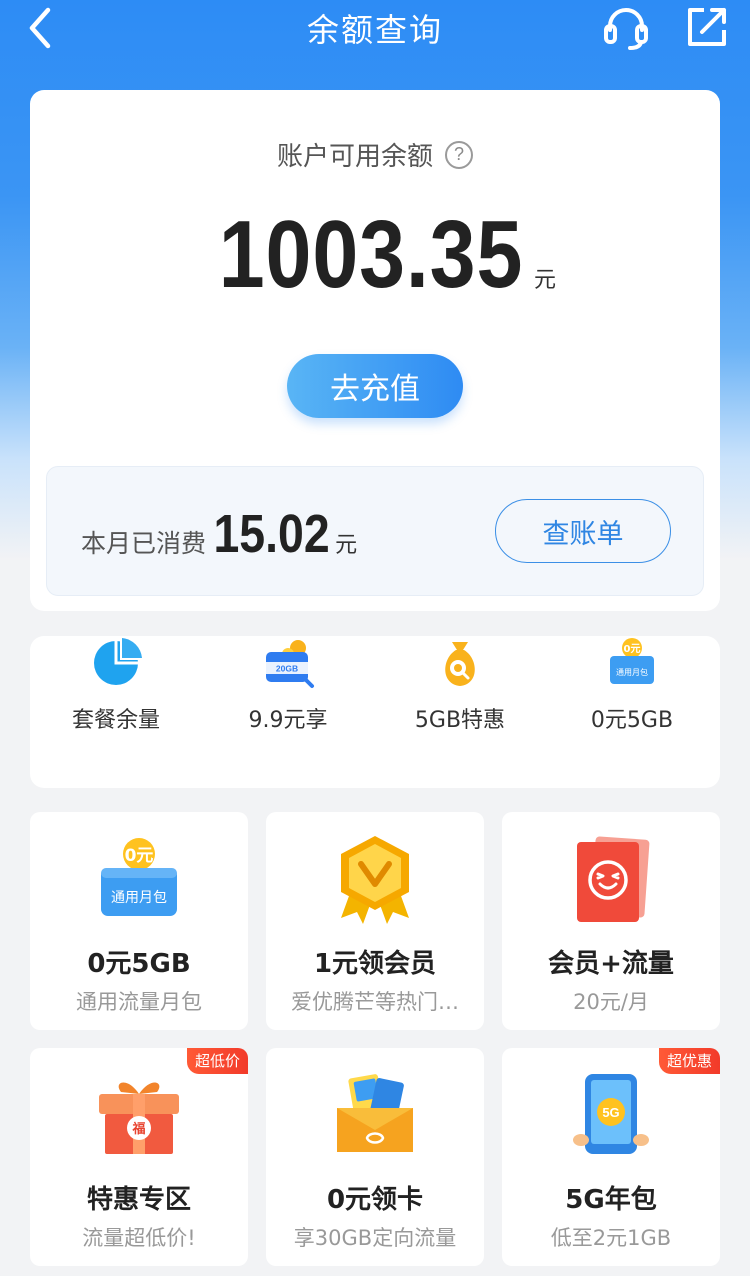 This screenshot has width=750, height=1276. I want to click on monthly-pack-icon-subtext: 通用月包, so click(632, 672).